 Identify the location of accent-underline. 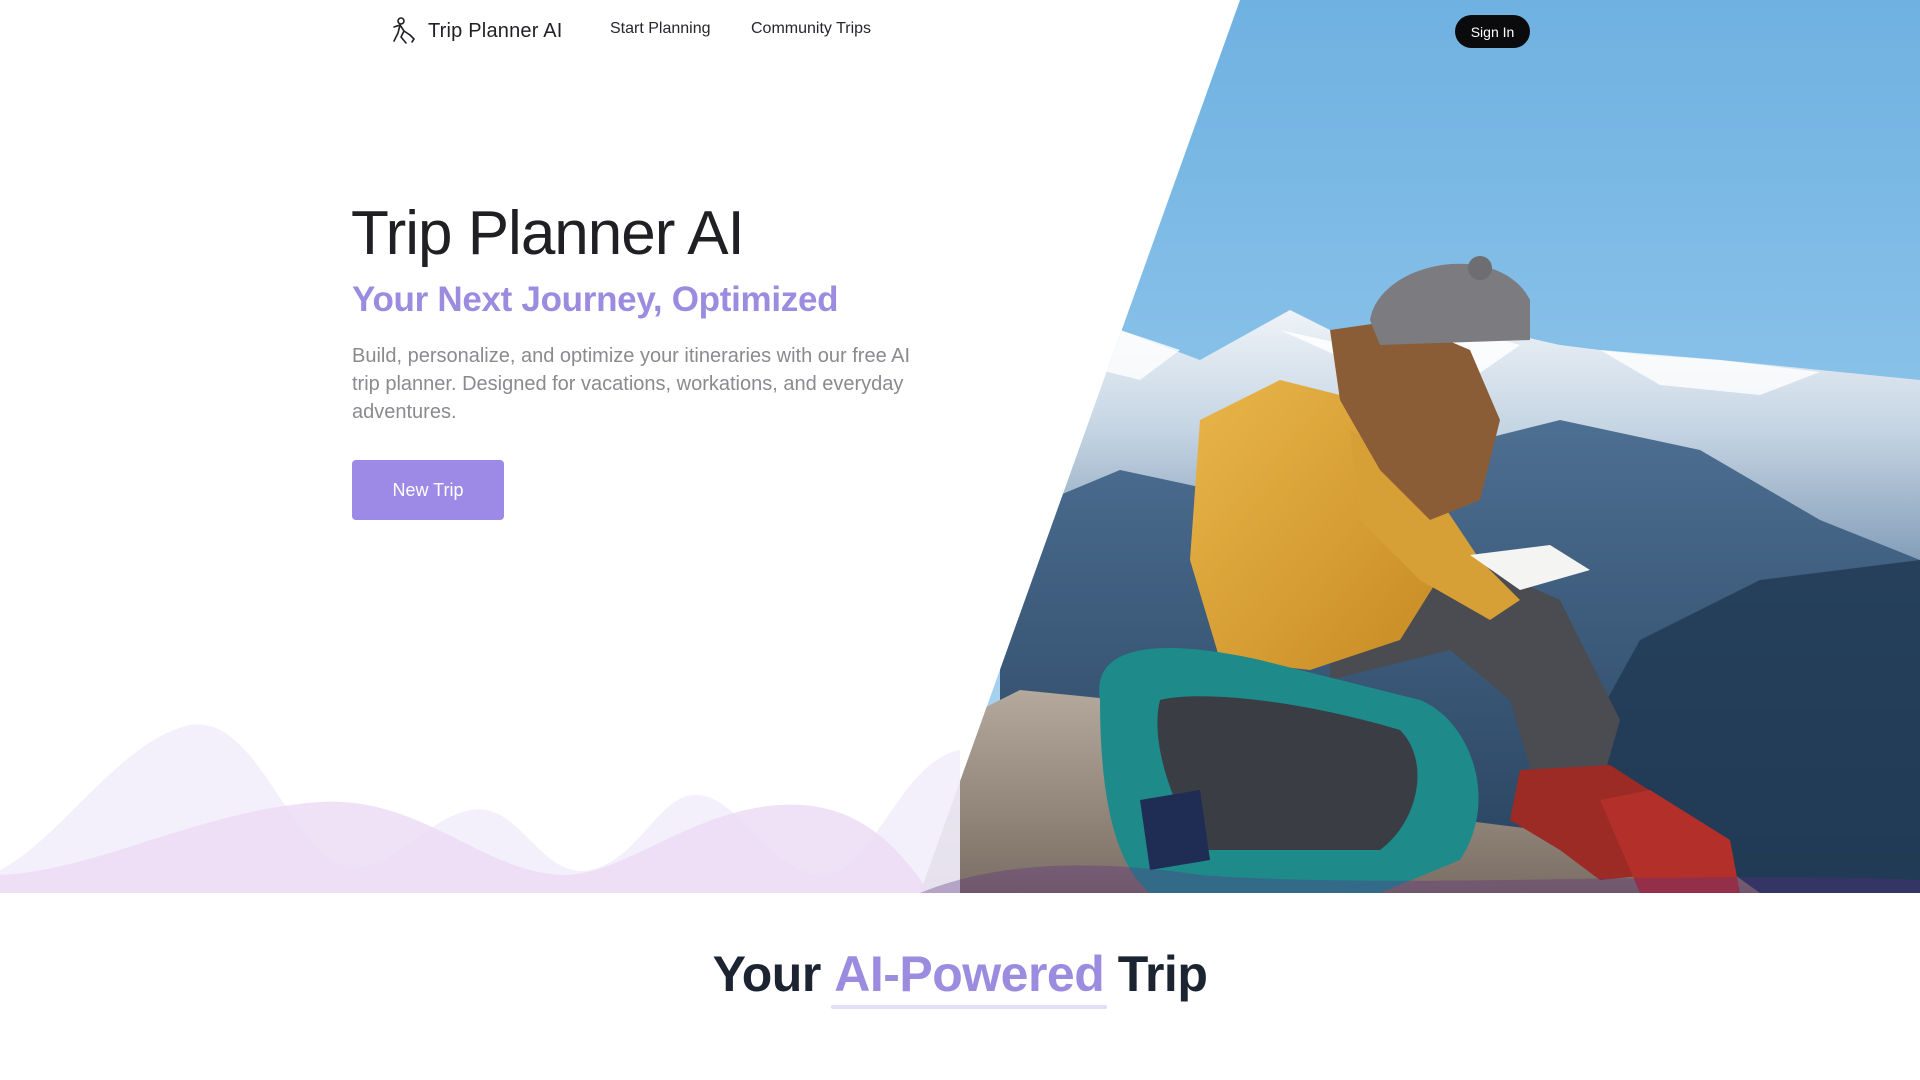
(969, 1007).